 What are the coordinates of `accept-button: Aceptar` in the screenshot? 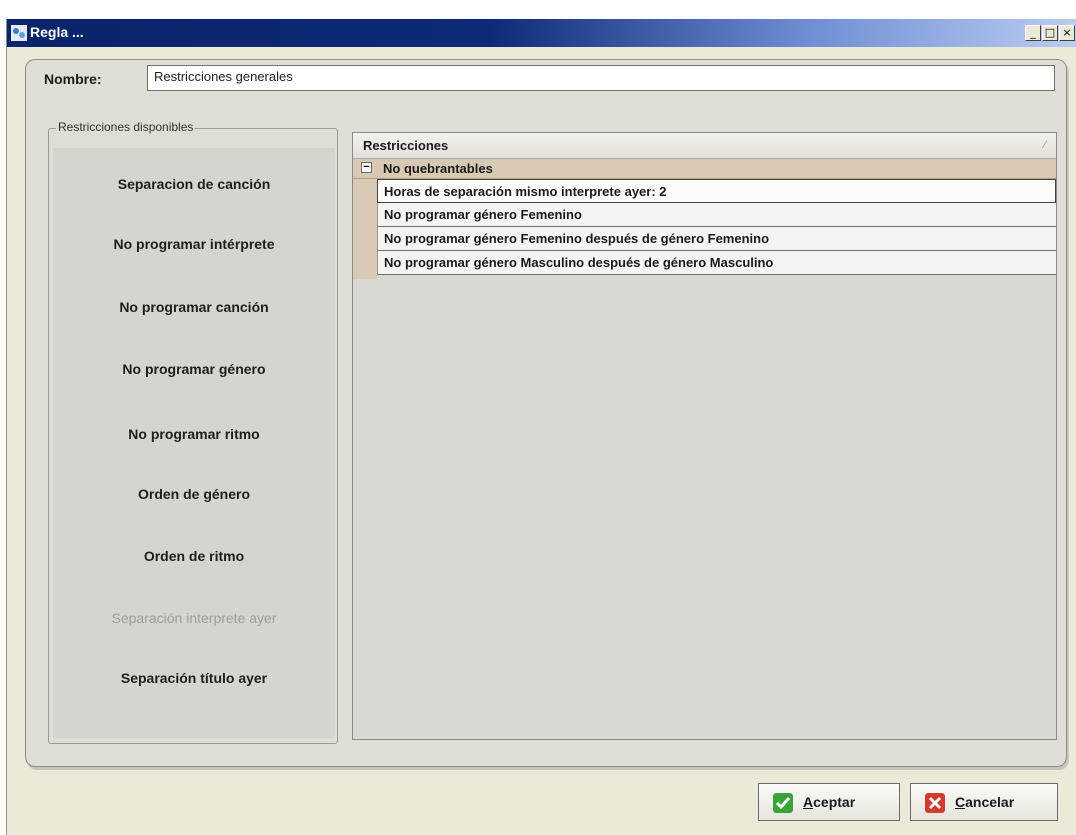 It's located at (829, 802).